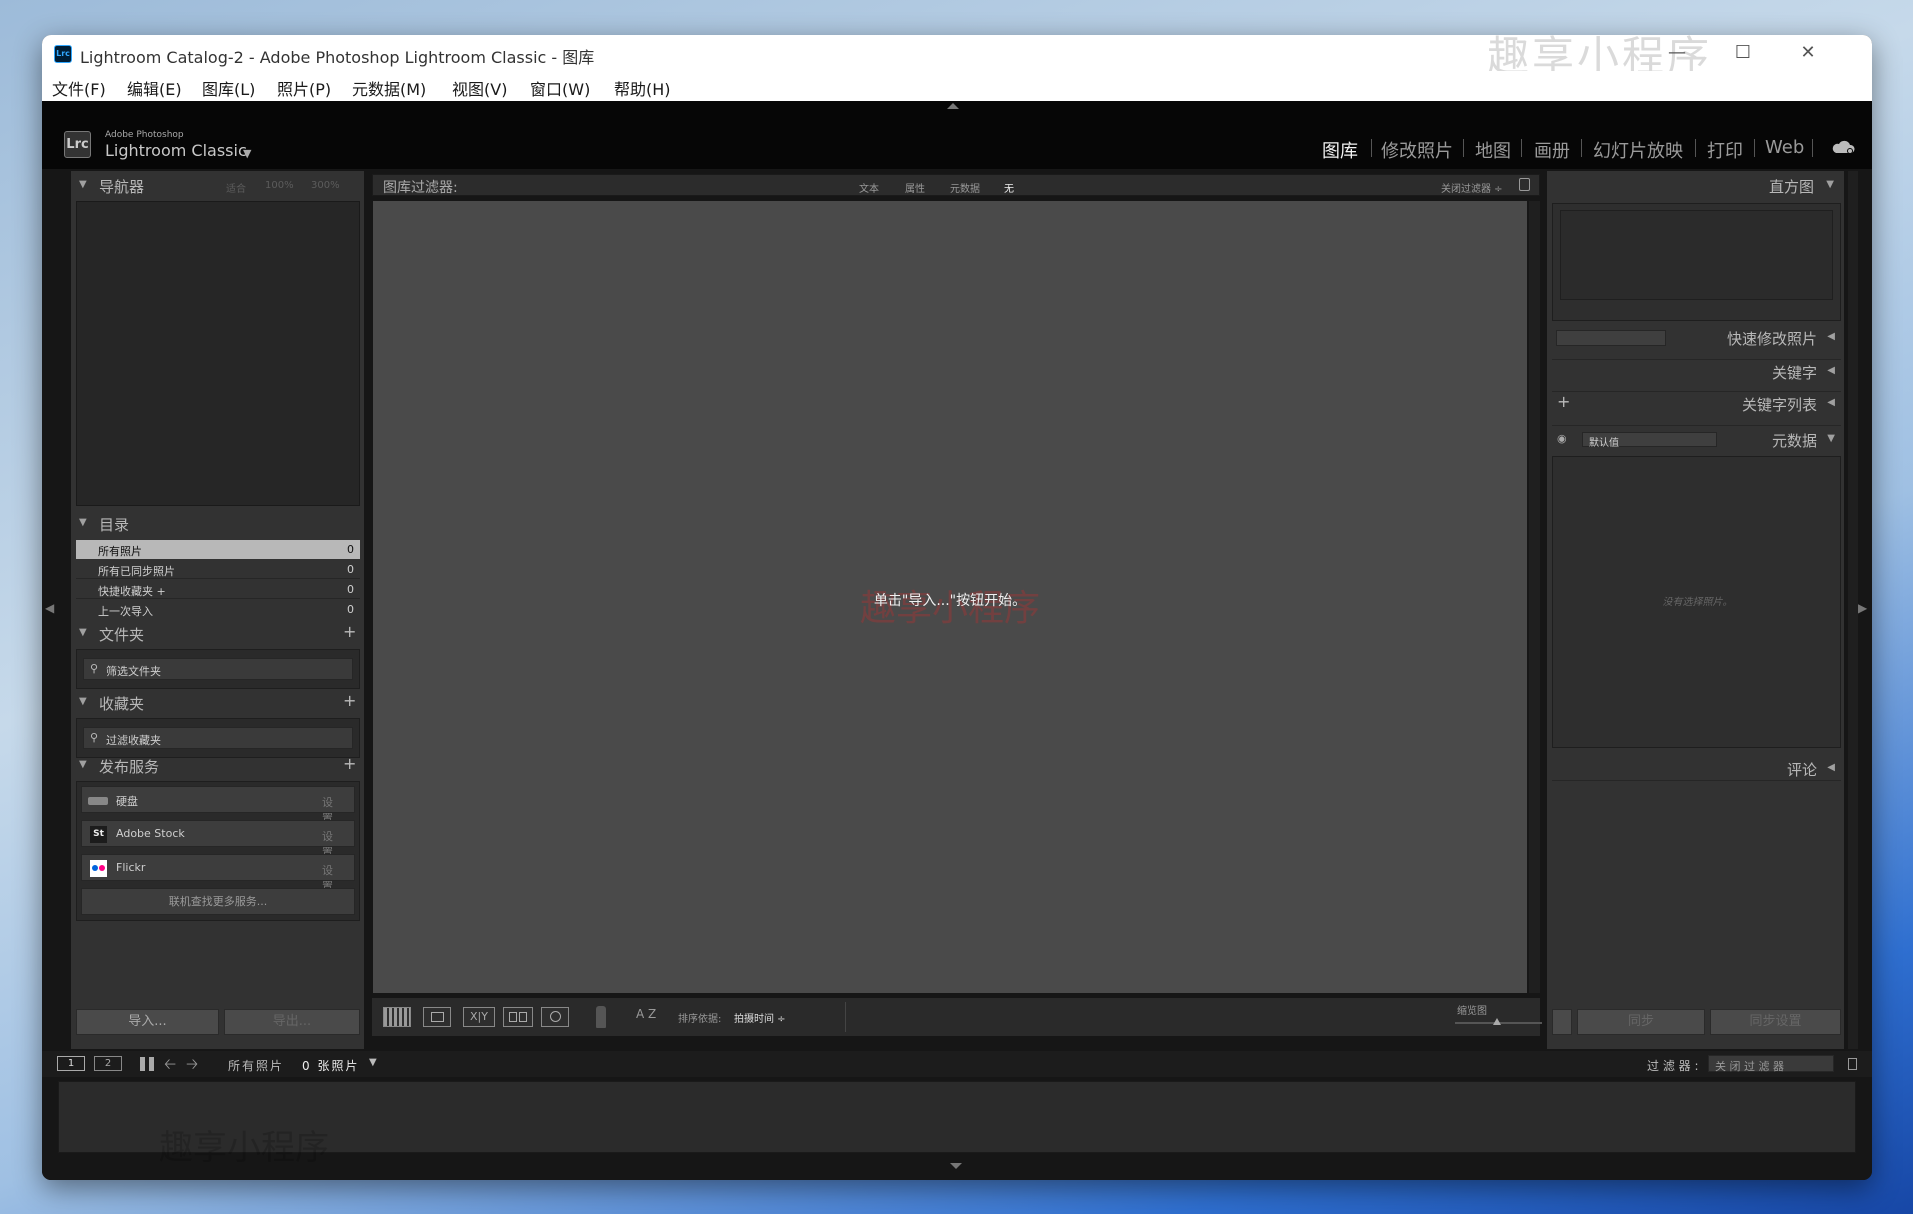 The height and width of the screenshot is (1214, 1913). I want to click on add-folder-button: +, so click(349, 631).